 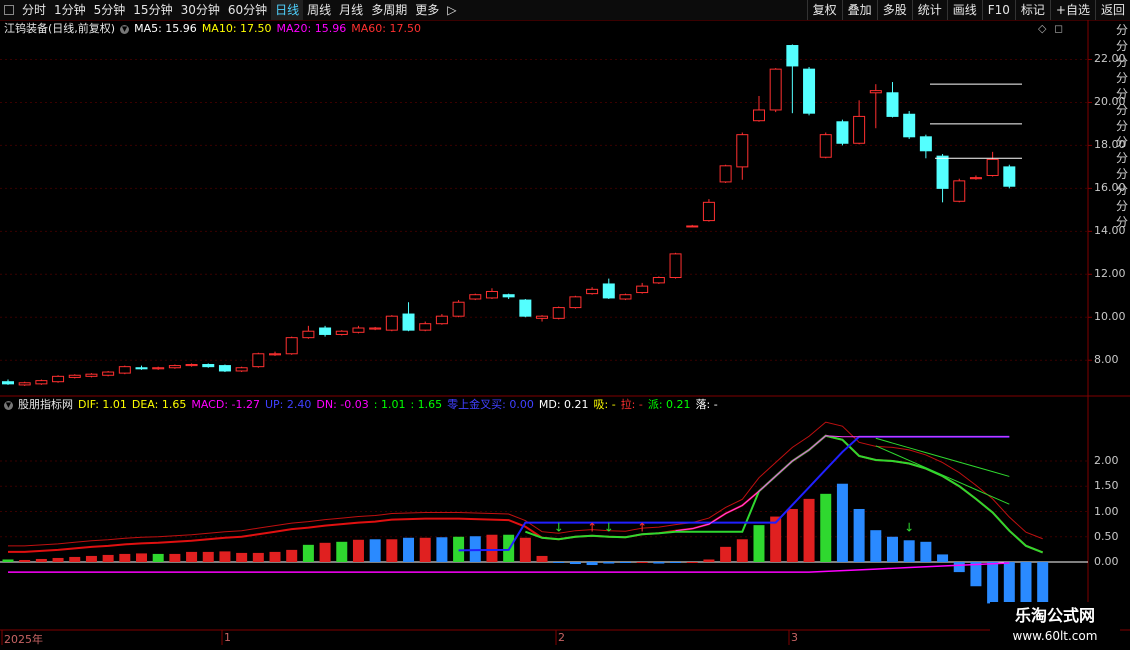 I want to click on dn-line, so click(x=509, y=567).